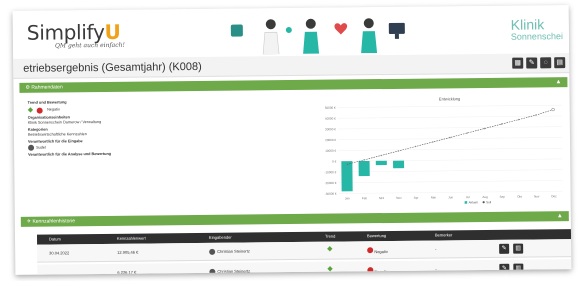  What do you see at coordinates (382, 198) in the screenshot?
I see `x-tick-label: Mrz` at bounding box center [382, 198].